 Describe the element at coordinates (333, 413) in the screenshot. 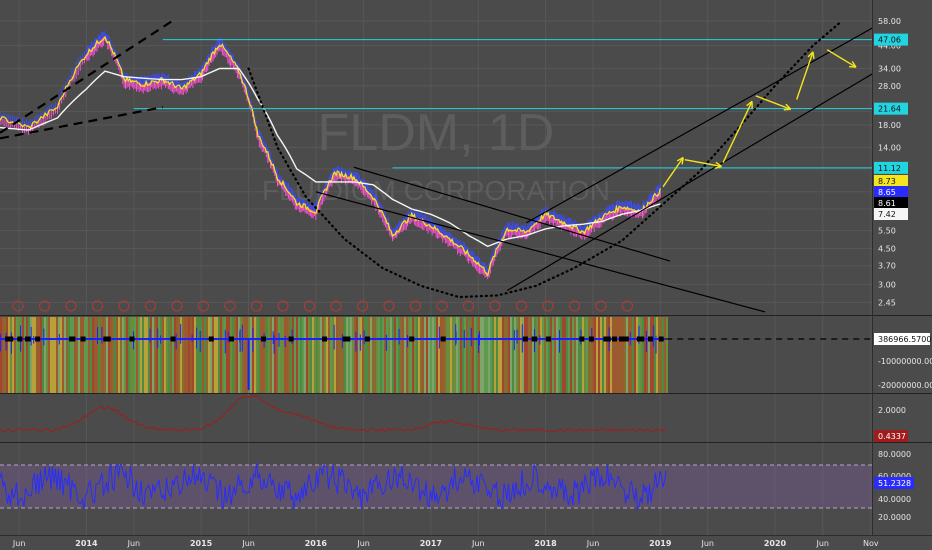

I see `volatility-pane` at that location.